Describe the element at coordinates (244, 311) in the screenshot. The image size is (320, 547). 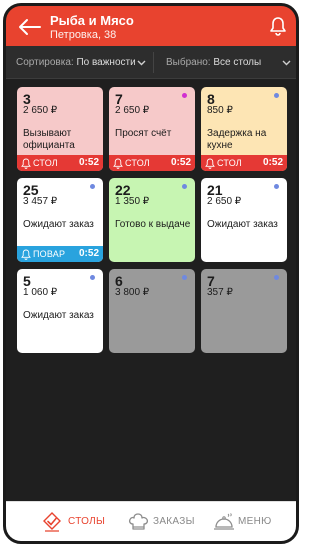
I see `table-card: 7 357 ₽` at that location.